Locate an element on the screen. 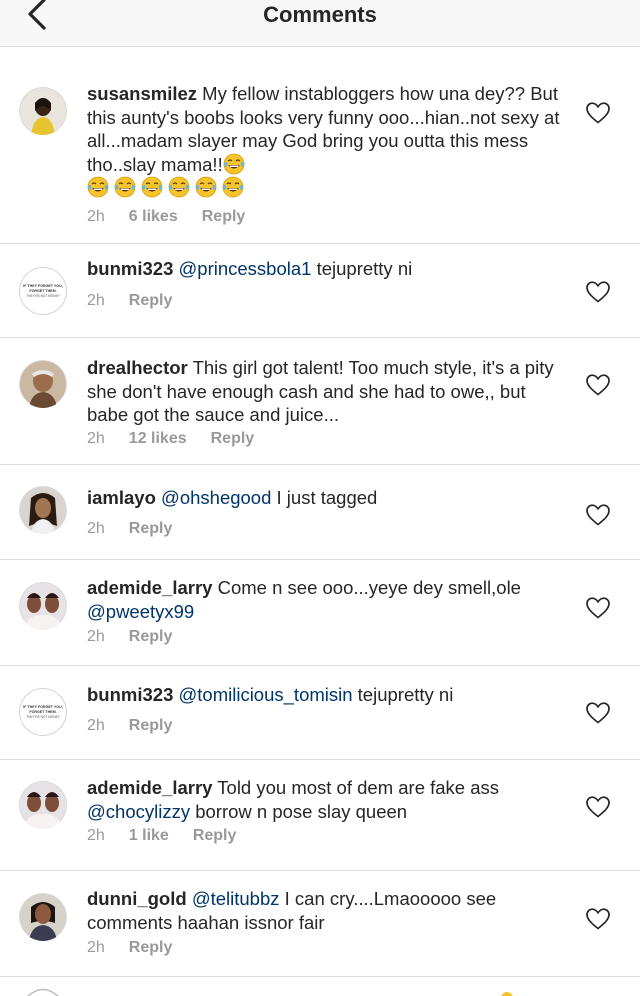 The width and height of the screenshot is (640, 996). next-comment-partial is located at coordinates (320, 990).